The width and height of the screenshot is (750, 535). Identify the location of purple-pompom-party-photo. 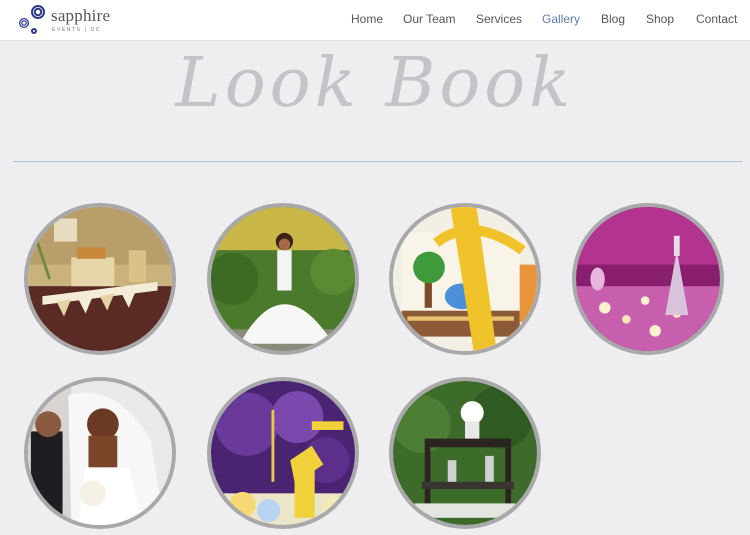
(283, 453).